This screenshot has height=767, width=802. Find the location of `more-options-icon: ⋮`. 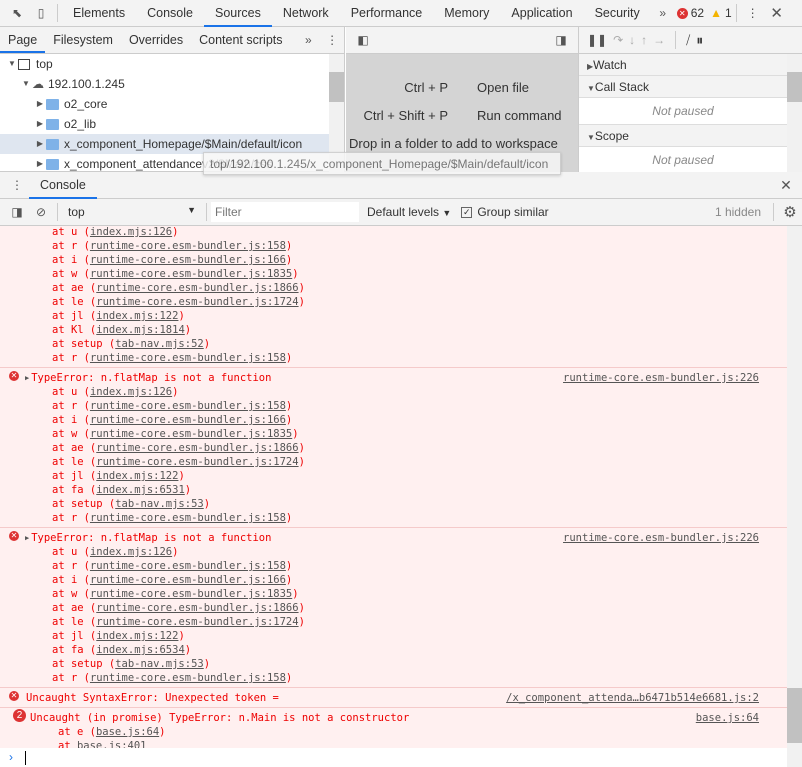

more-options-icon: ⋮ is located at coordinates (753, 13).